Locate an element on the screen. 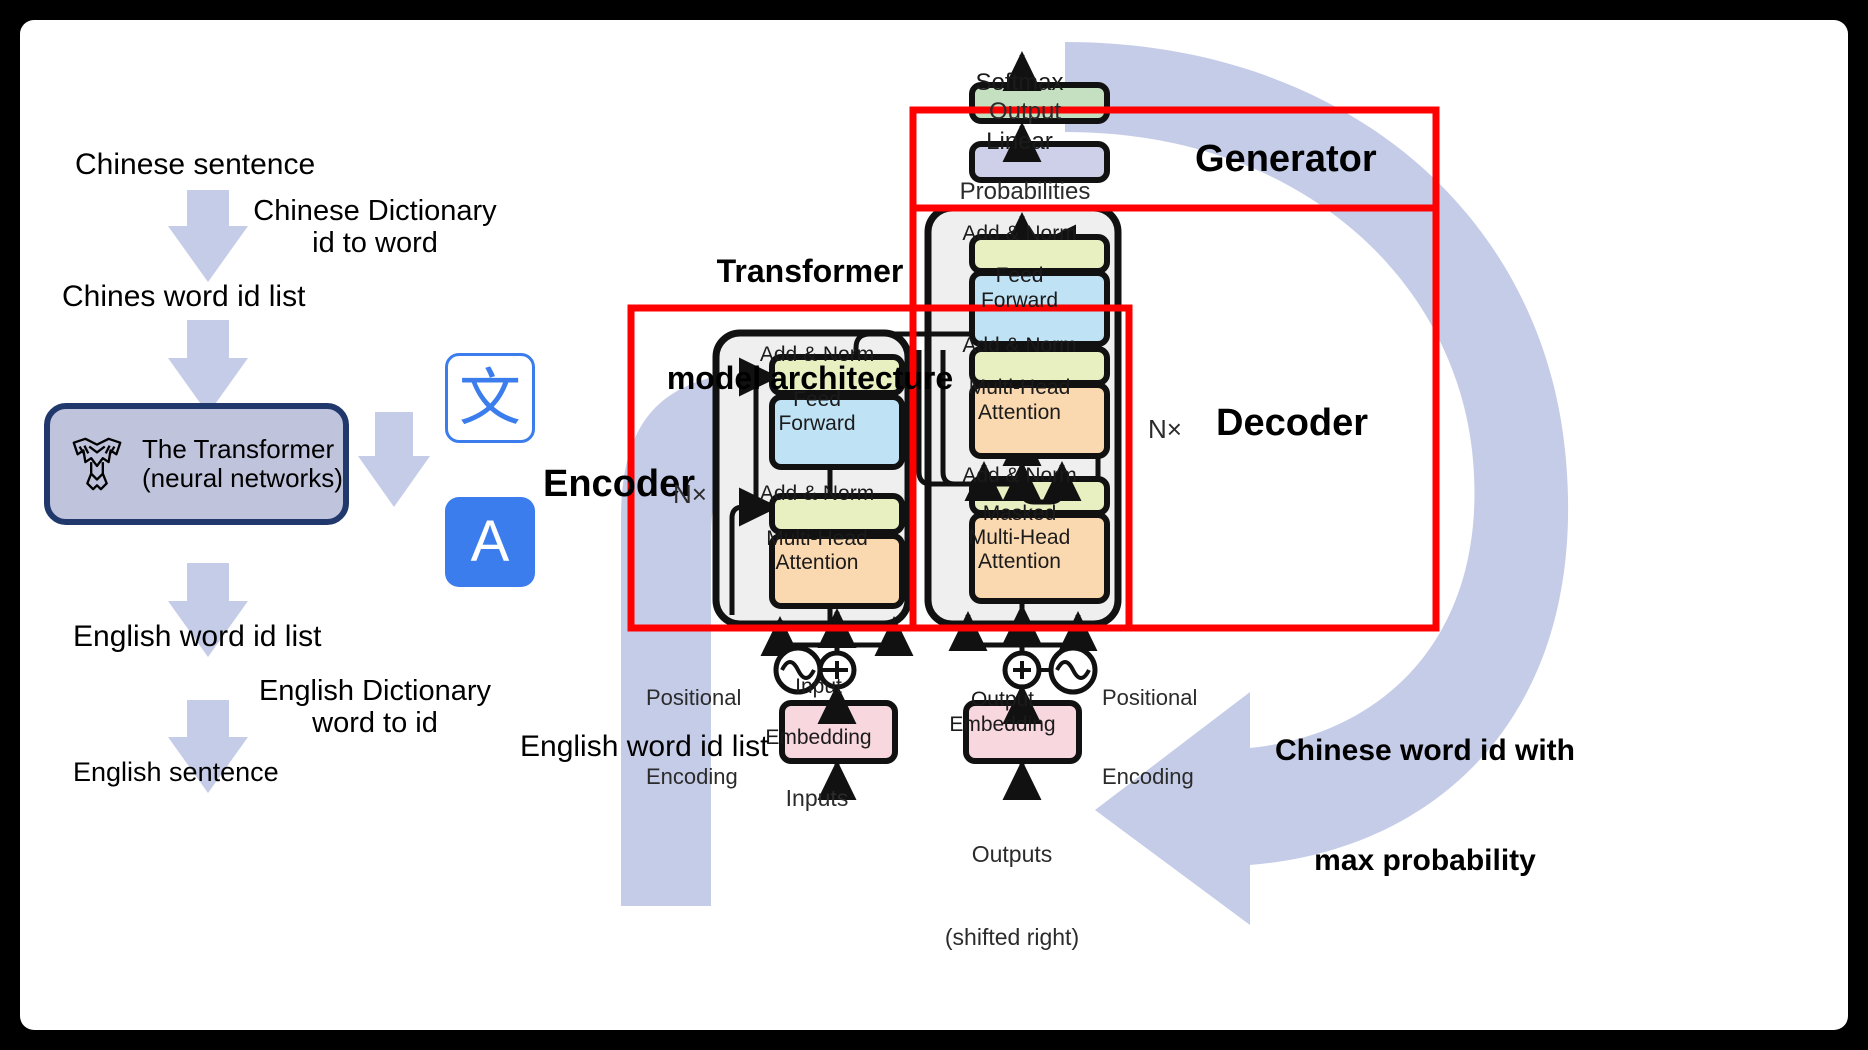 This screenshot has width=1868, height=1050. encoder-repeat-label: N× is located at coordinates (690, 494).